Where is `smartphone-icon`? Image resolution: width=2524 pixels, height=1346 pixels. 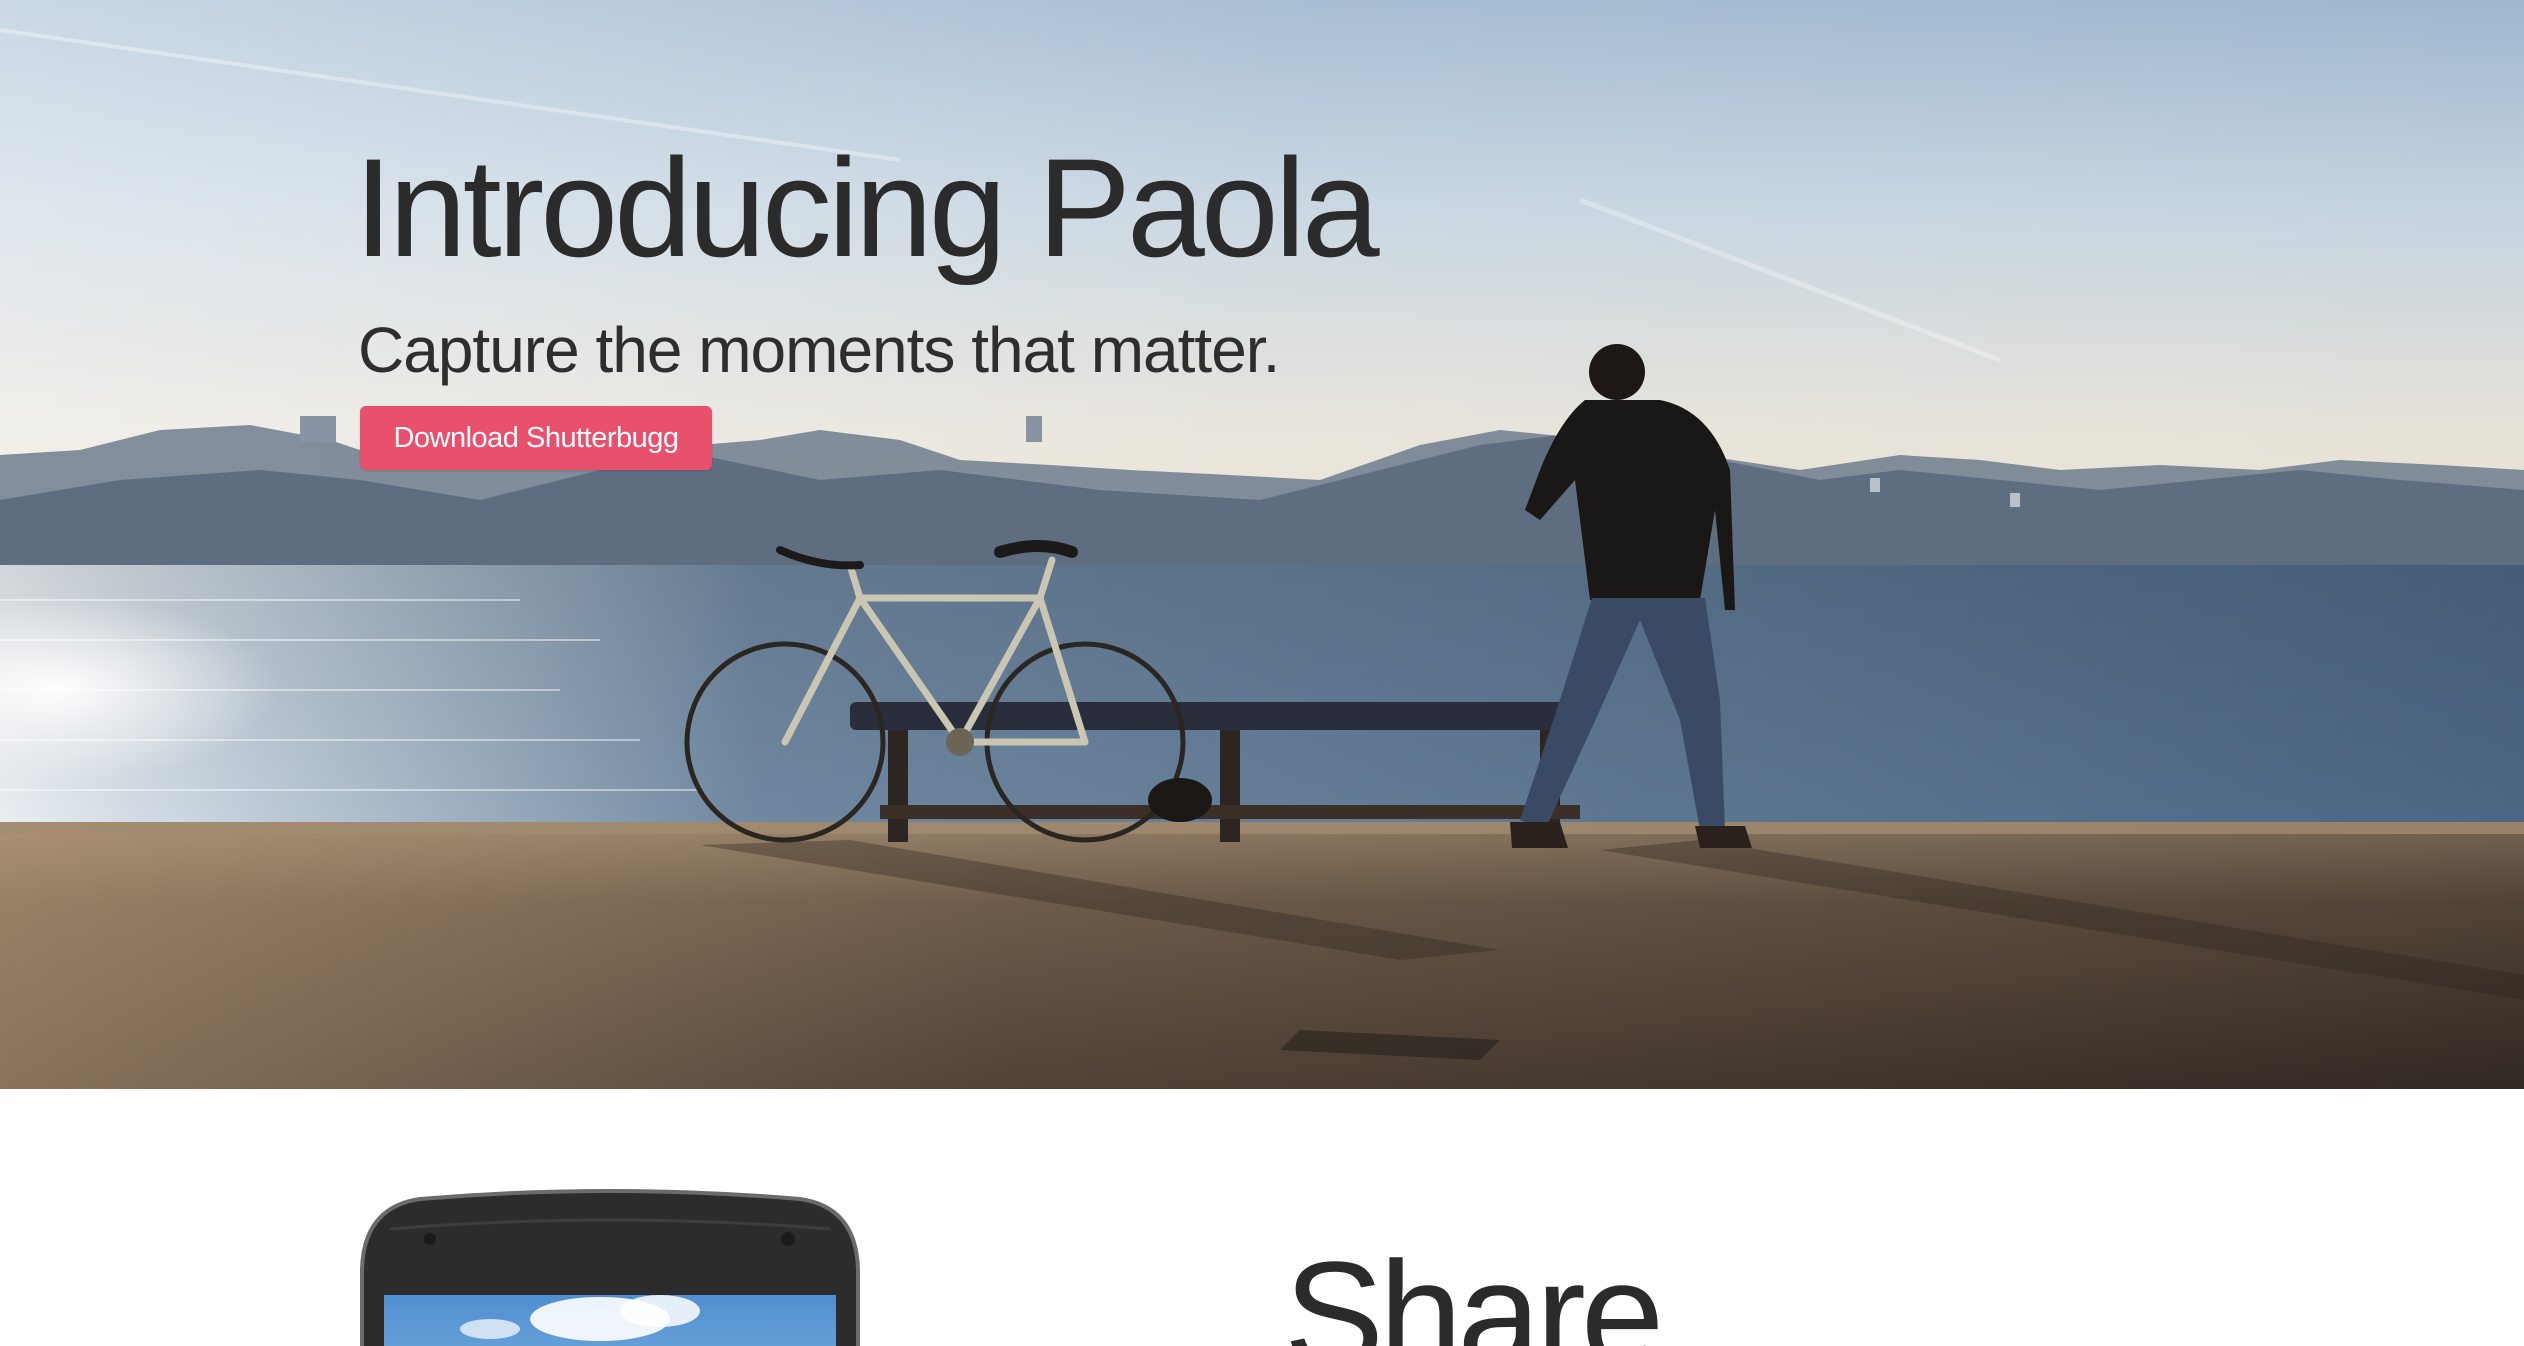
smartphone-icon is located at coordinates (610, 1267).